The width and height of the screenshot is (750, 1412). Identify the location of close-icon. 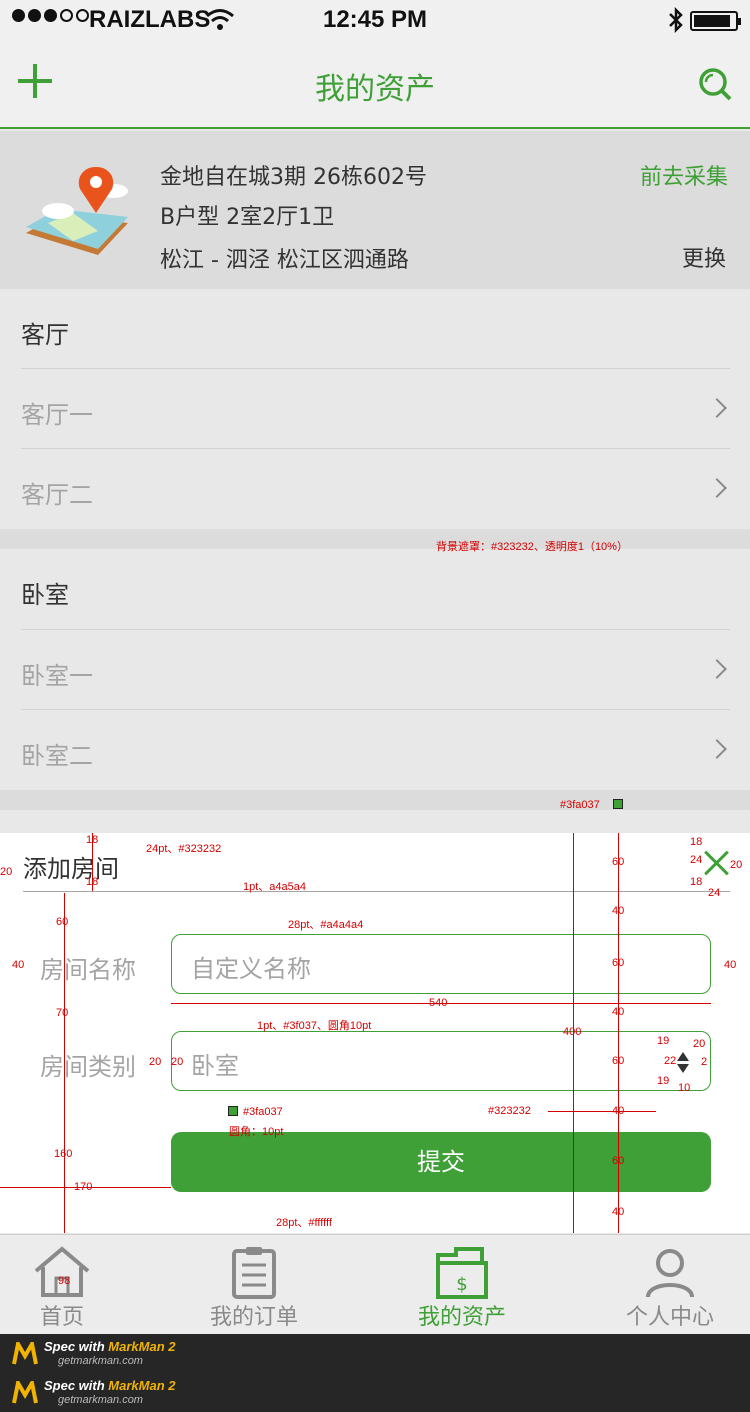
(716, 863).